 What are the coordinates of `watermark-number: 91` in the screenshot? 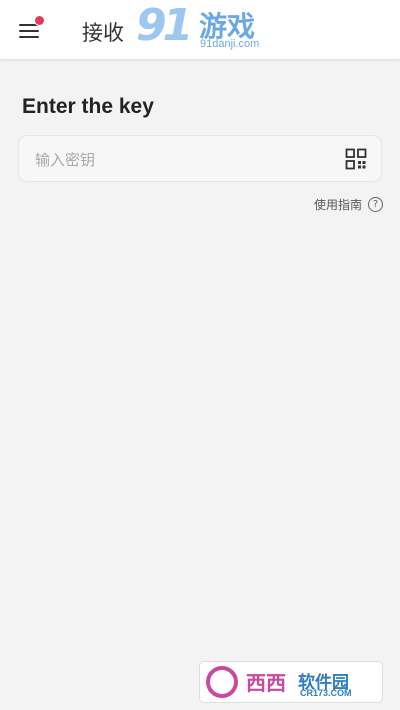 It's located at (164, 25).